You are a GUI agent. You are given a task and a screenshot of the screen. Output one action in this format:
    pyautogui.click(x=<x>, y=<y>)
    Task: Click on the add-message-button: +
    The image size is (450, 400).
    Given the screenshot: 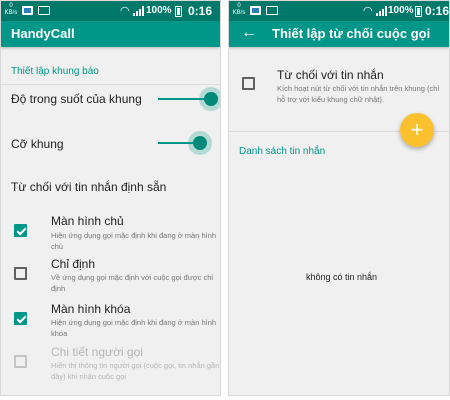 What is the action you would take?
    pyautogui.click(x=417, y=130)
    